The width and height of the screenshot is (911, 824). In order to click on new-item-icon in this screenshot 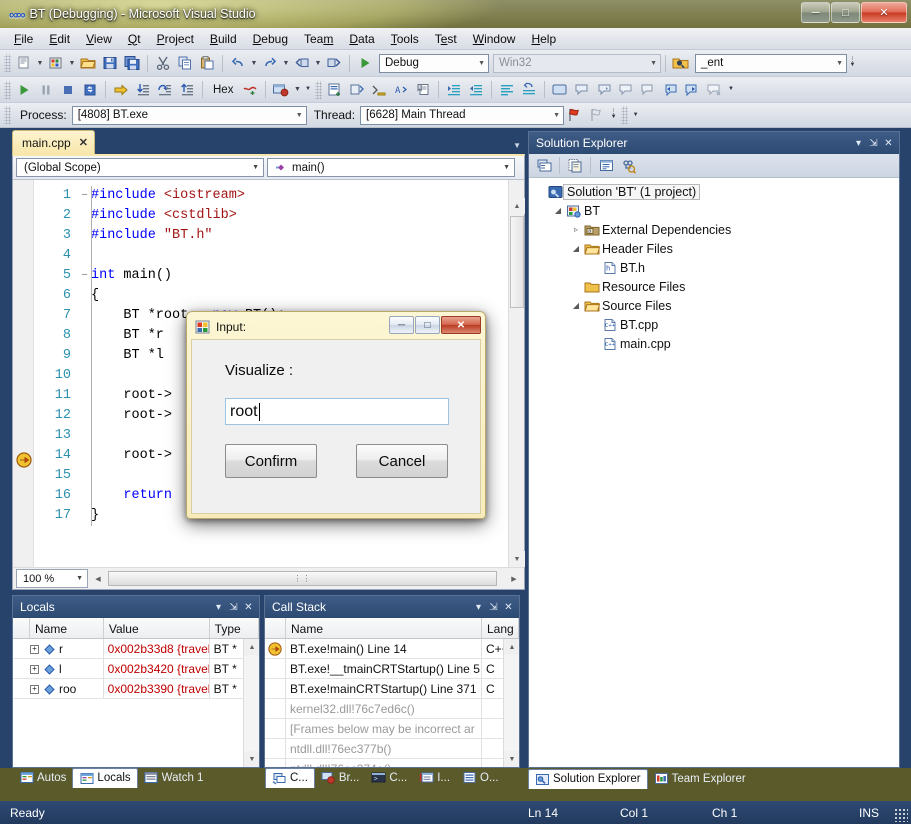, I will do `click(24, 63)`.